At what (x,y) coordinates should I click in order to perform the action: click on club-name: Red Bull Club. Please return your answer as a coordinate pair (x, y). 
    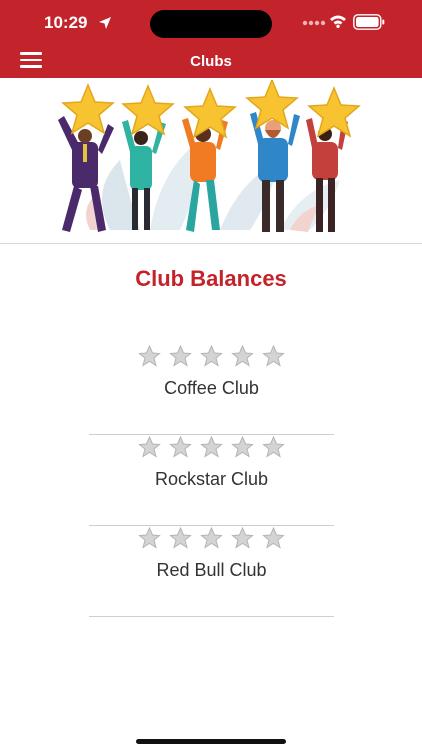
    Looking at the image, I should click on (211, 570).